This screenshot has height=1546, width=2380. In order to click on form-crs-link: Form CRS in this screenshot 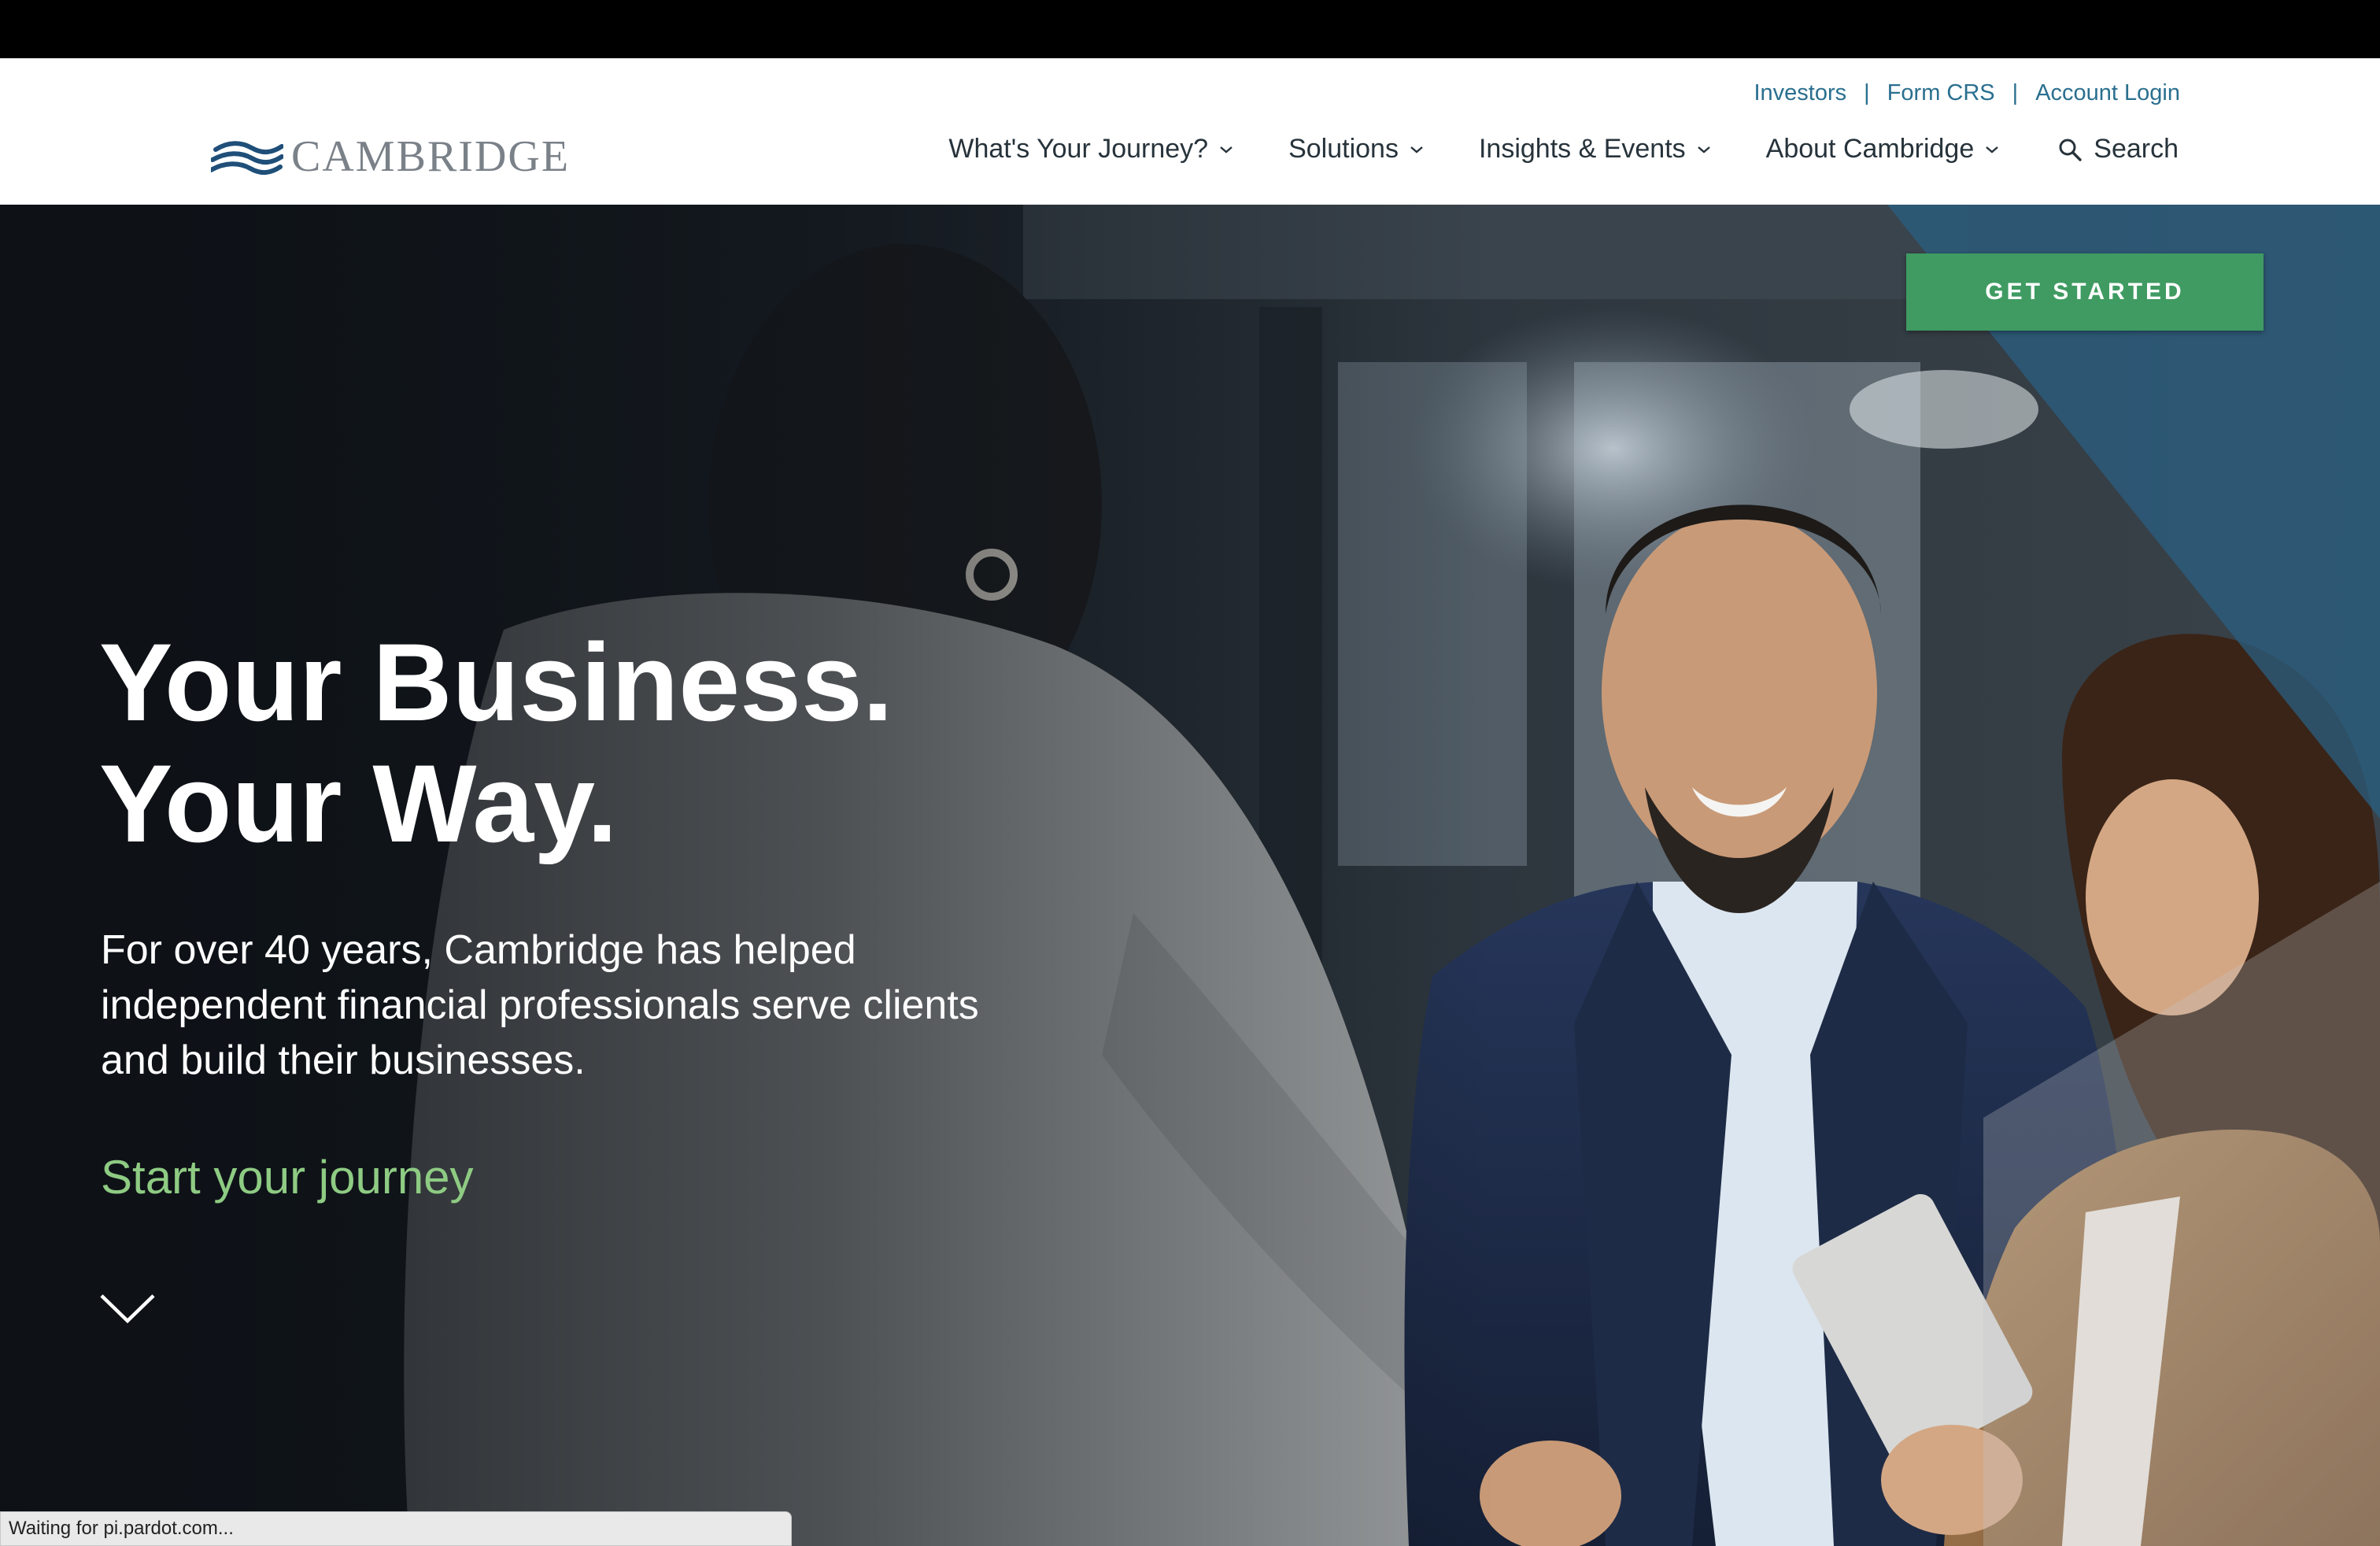, I will do `click(1941, 93)`.